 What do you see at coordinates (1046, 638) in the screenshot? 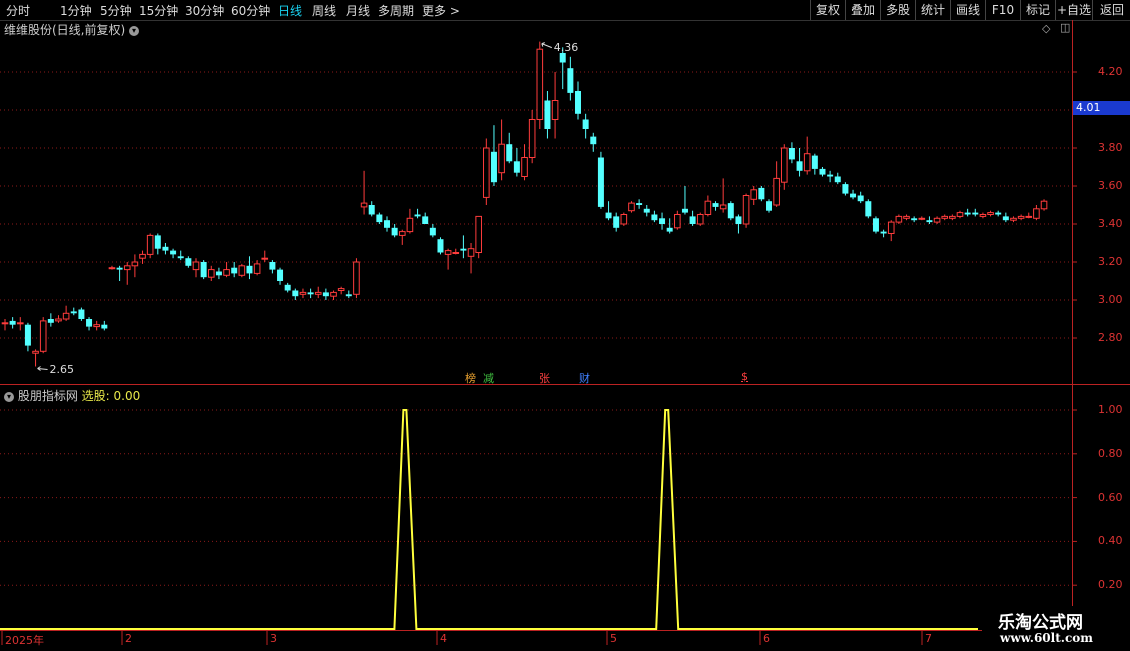
I see `watermark-url: www.60lt.com` at bounding box center [1046, 638].